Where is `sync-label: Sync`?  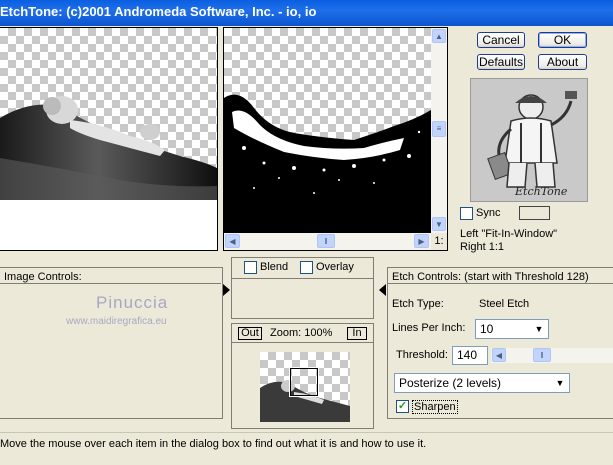 sync-label: Sync is located at coordinates (488, 213).